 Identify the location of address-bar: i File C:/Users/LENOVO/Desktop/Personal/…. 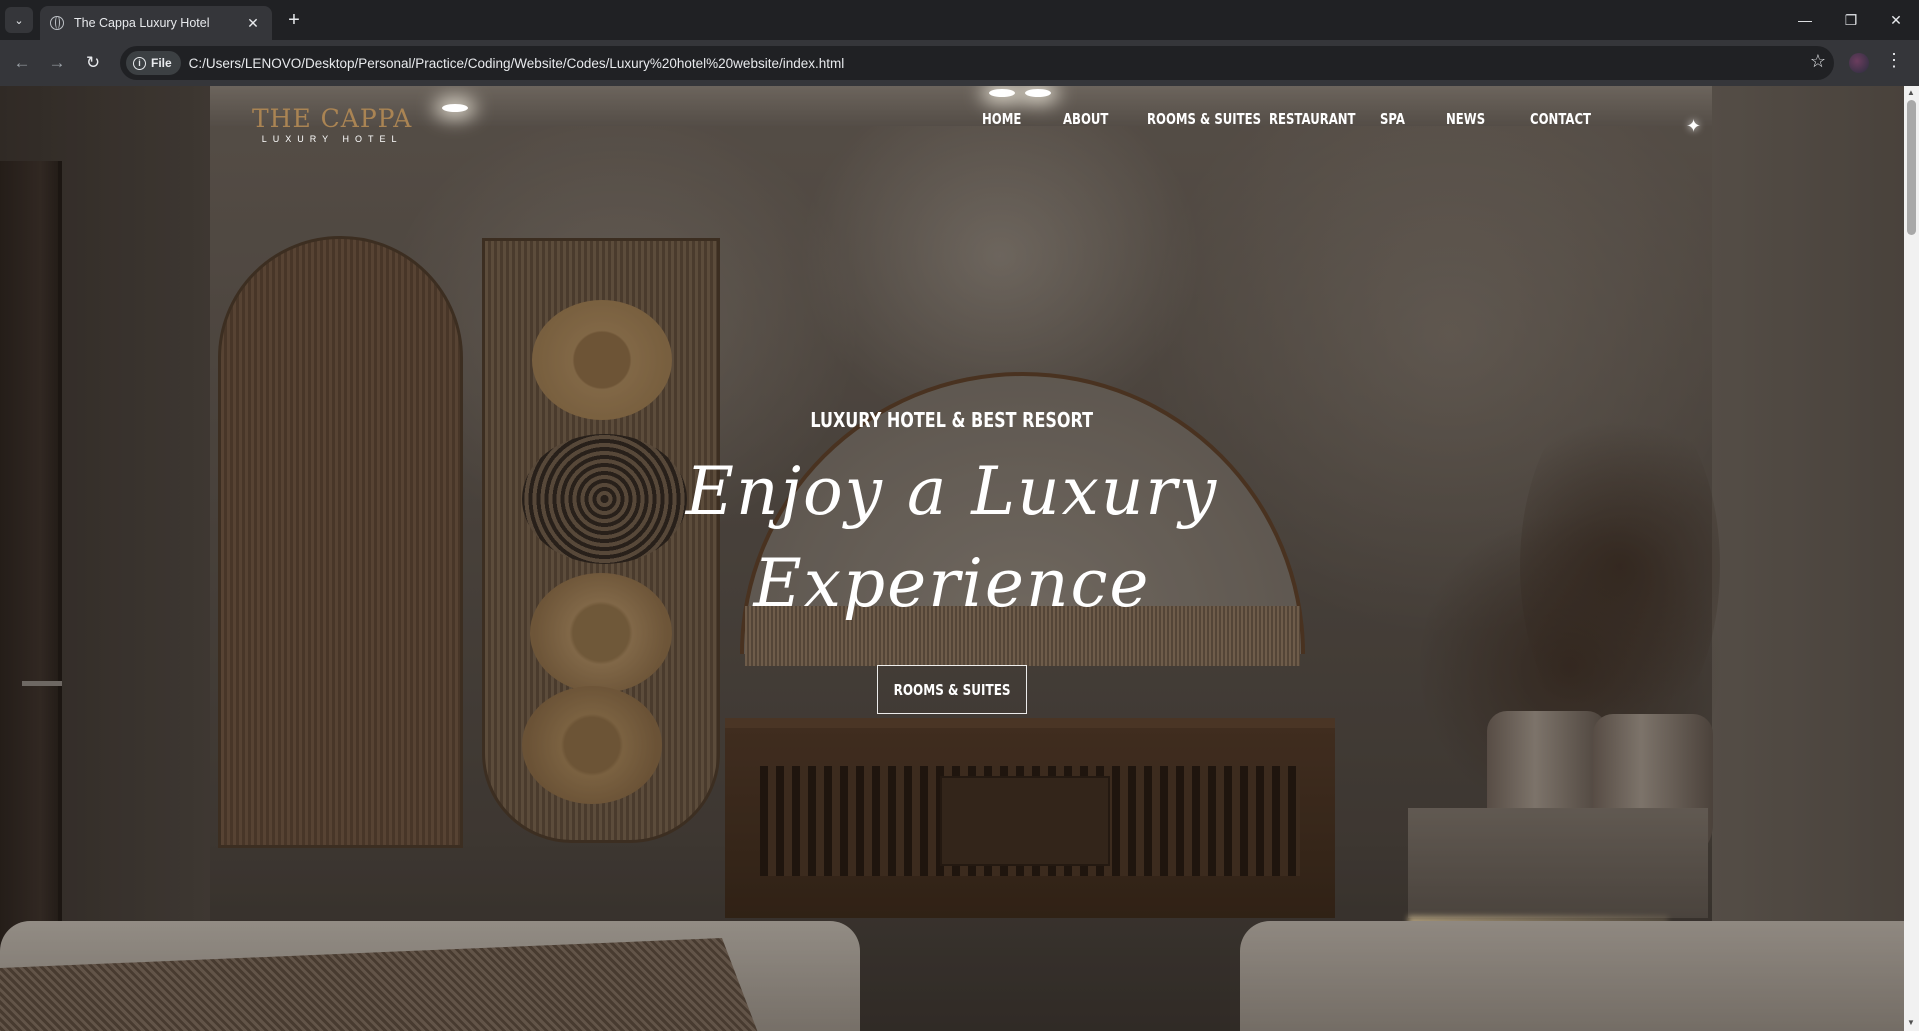
(977, 63).